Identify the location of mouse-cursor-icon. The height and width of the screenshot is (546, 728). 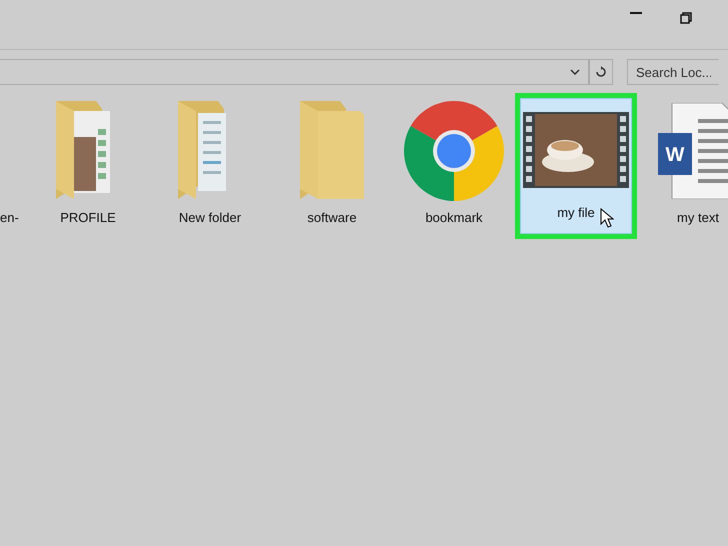
(607, 218).